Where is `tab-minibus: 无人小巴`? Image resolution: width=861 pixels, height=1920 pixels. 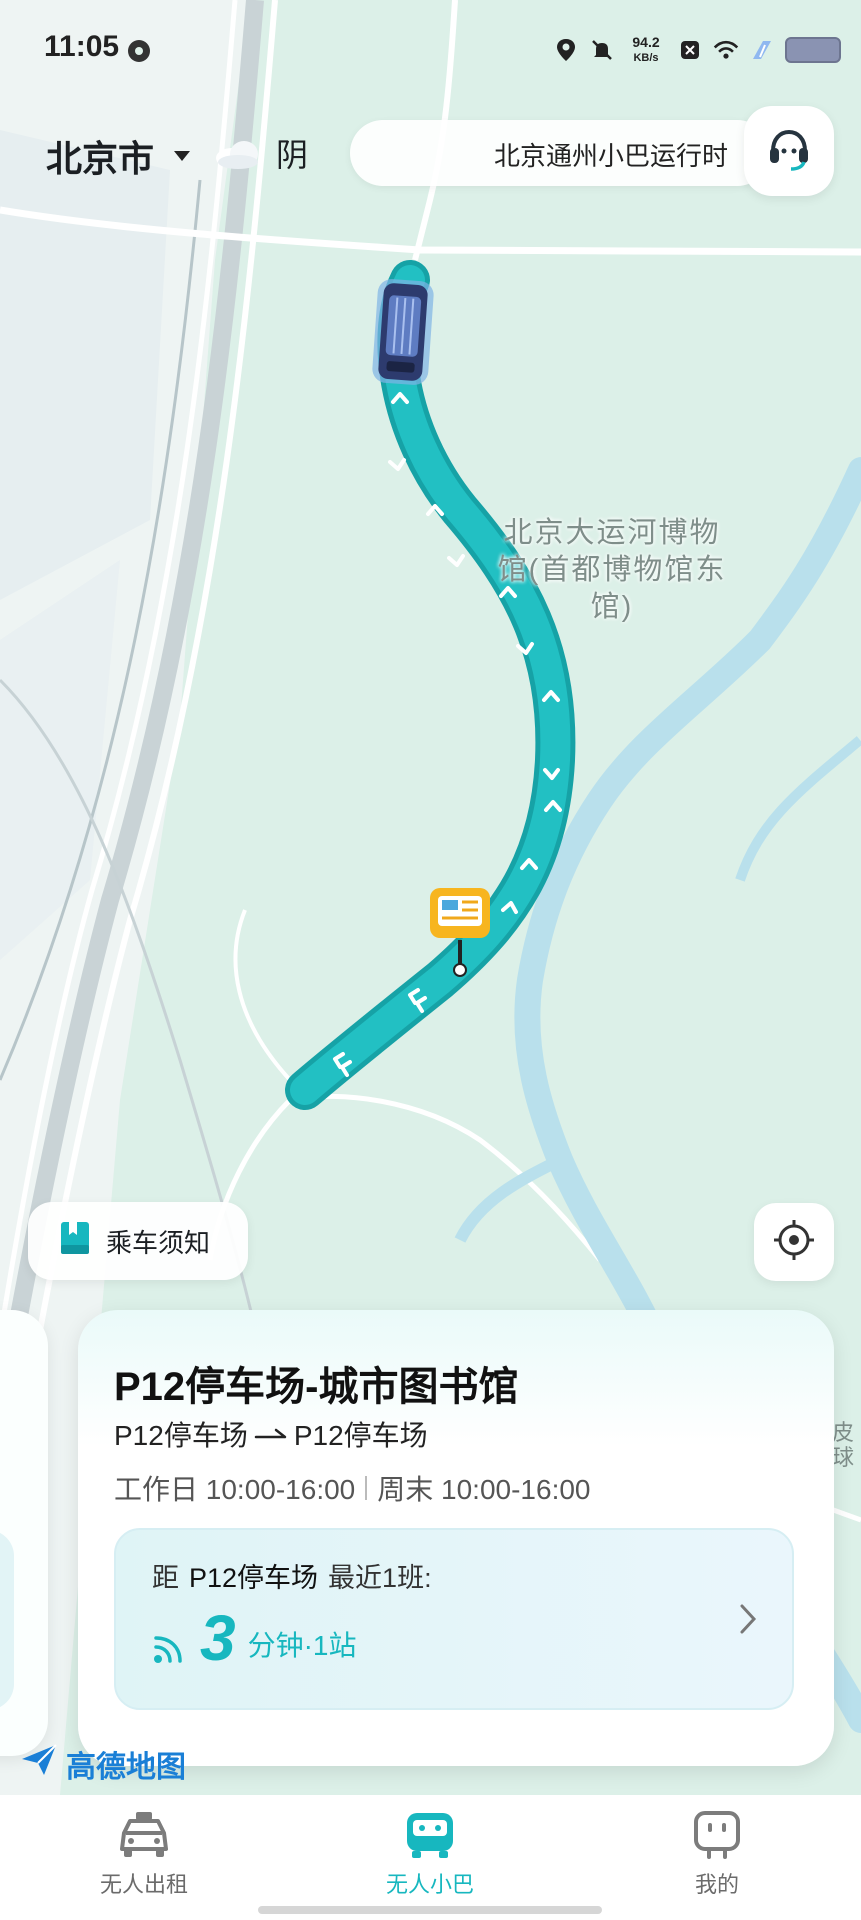 tab-minibus: 无人小巴 is located at coordinates (430, 1854).